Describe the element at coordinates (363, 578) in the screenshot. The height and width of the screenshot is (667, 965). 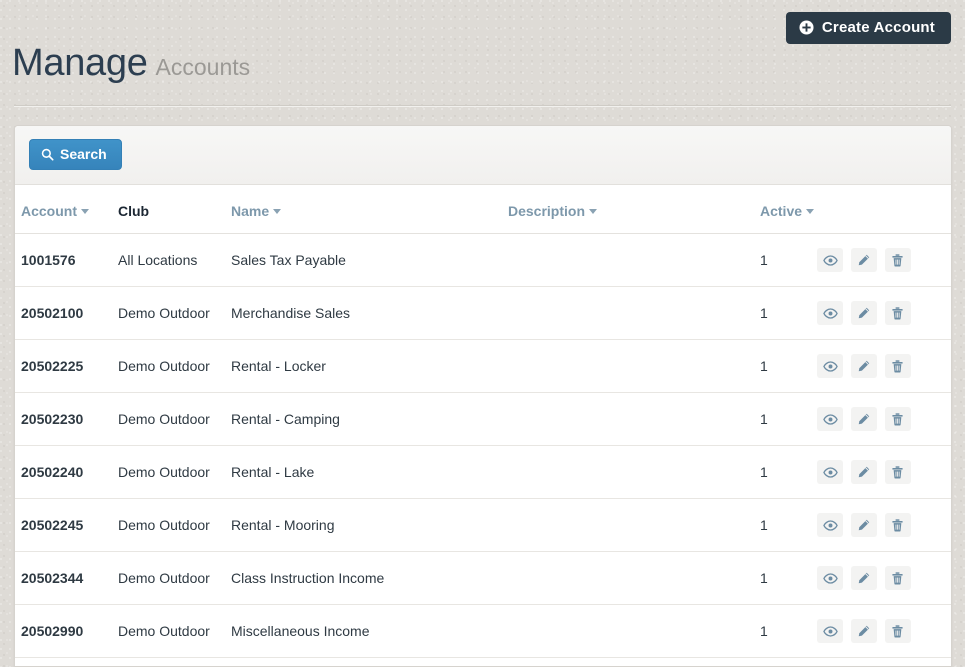
I see `cell-name: Class Instruction Income` at that location.